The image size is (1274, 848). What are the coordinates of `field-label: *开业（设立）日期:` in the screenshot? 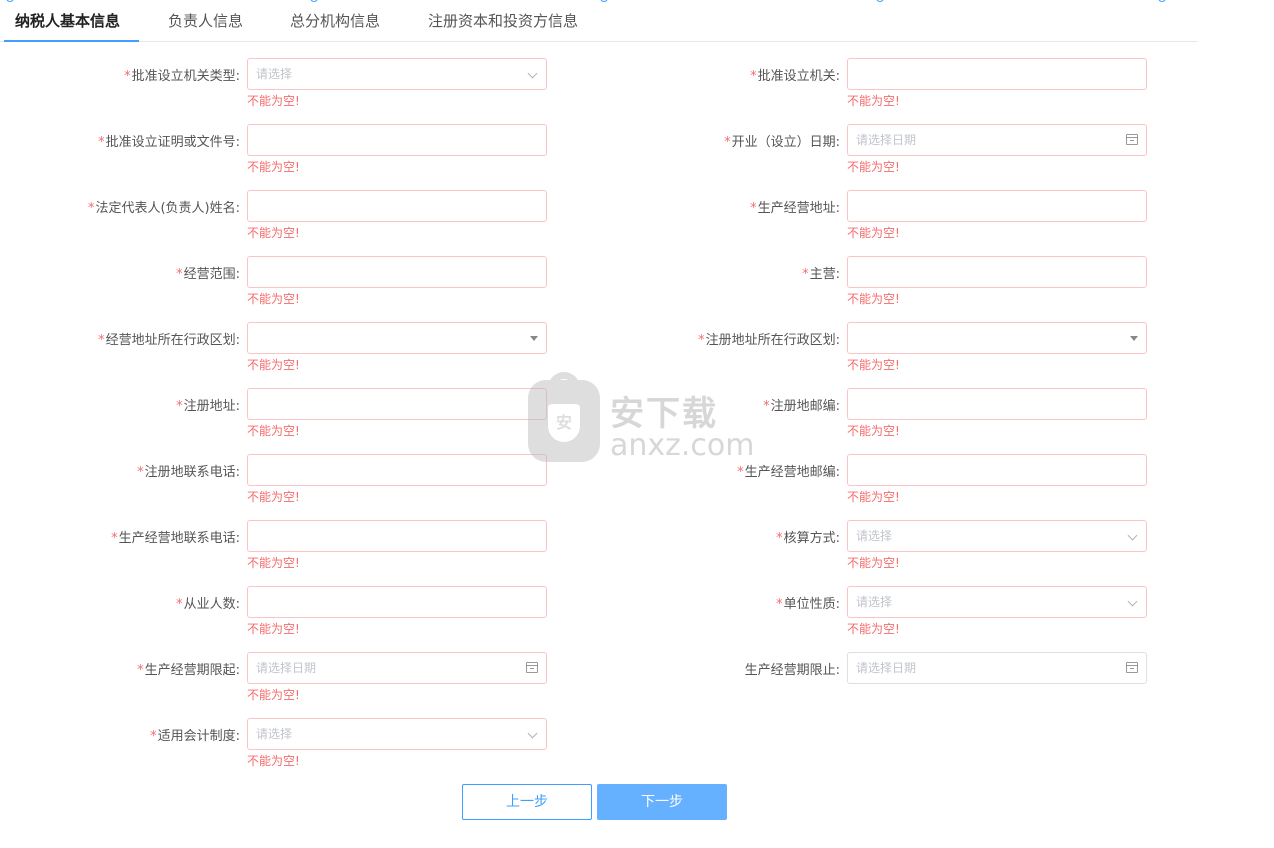 It's located at (720, 140).